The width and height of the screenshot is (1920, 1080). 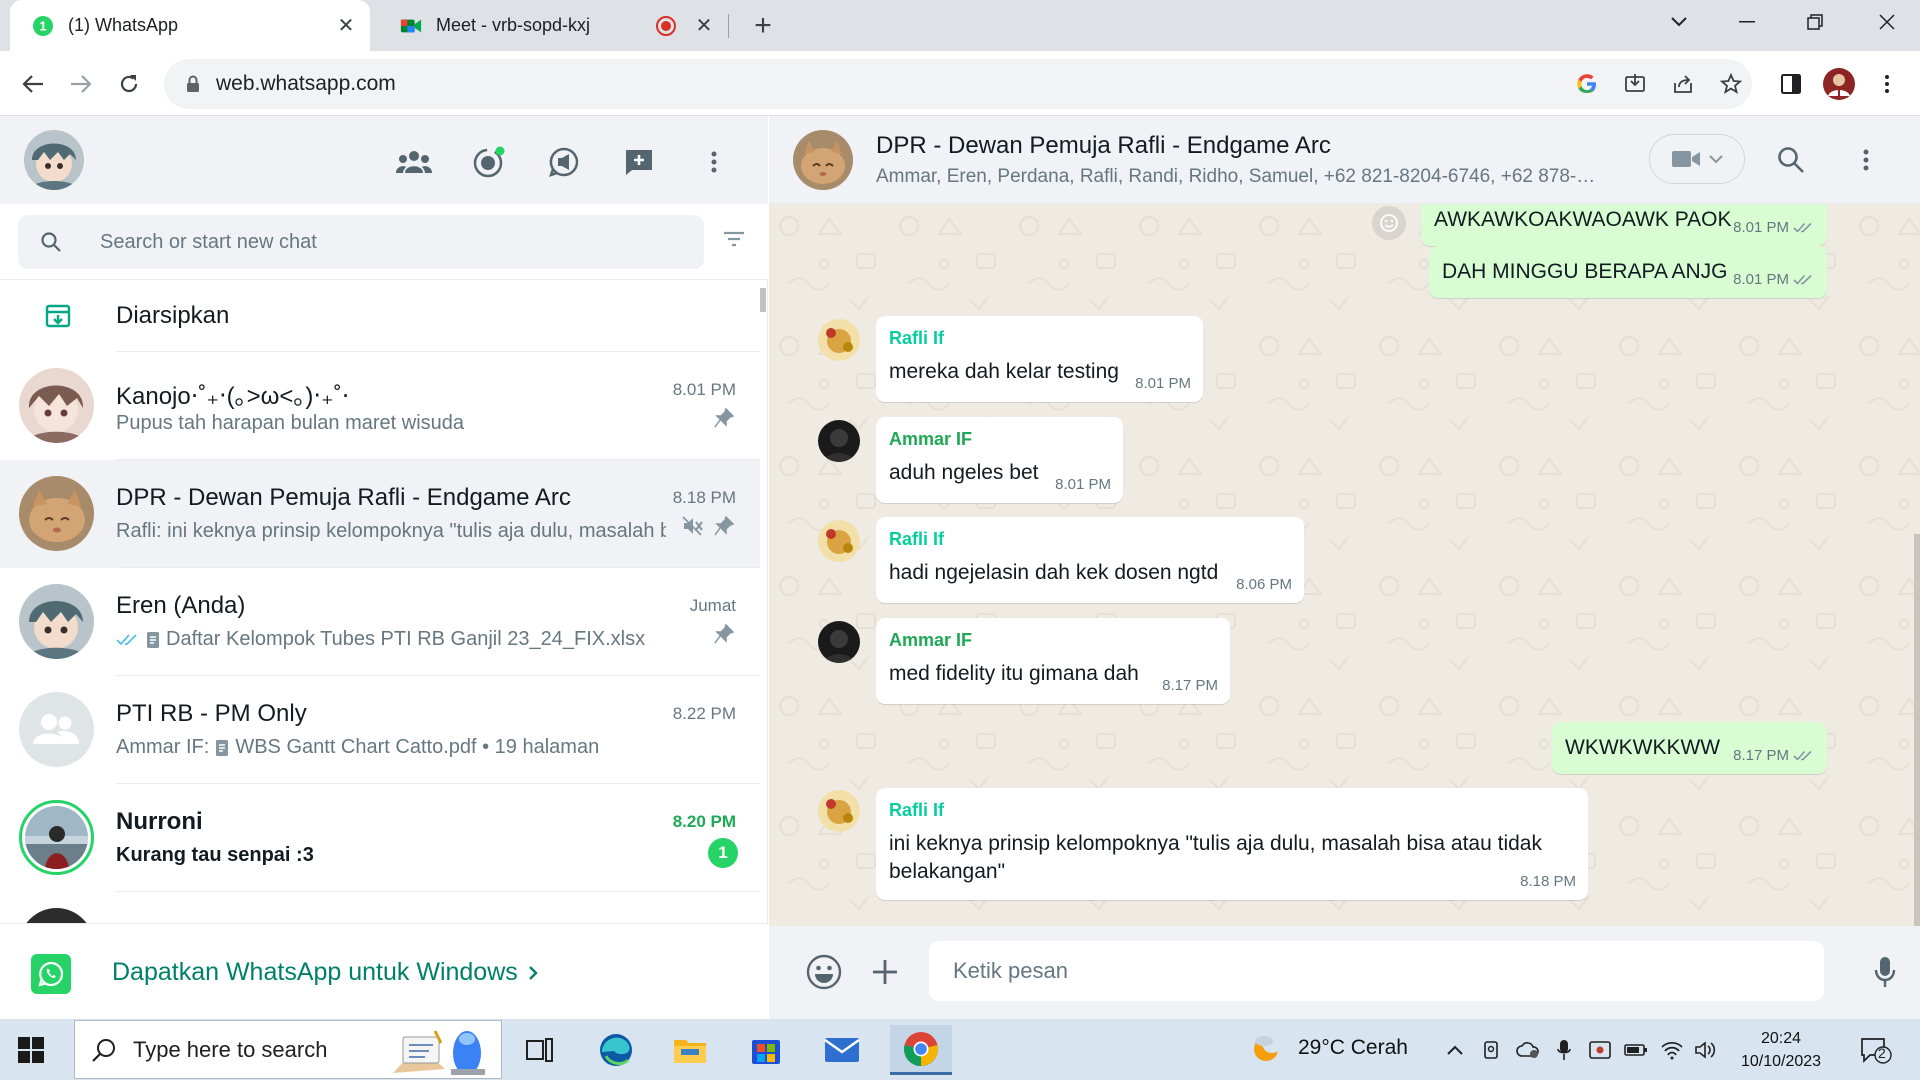 I want to click on status-icon, so click(x=489, y=162).